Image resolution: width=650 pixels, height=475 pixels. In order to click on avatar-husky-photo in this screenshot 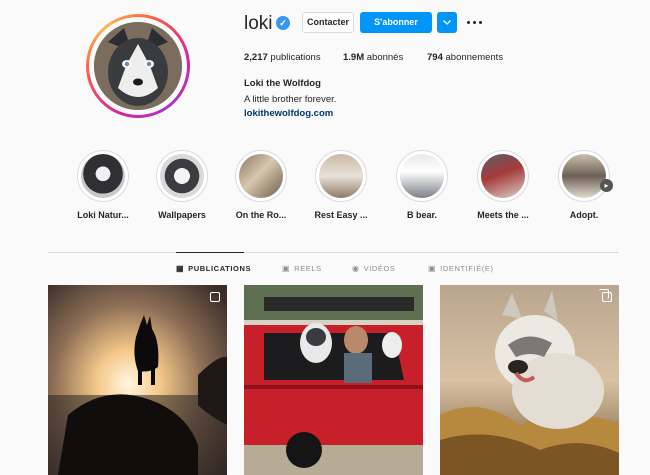, I will do `click(138, 66)`.